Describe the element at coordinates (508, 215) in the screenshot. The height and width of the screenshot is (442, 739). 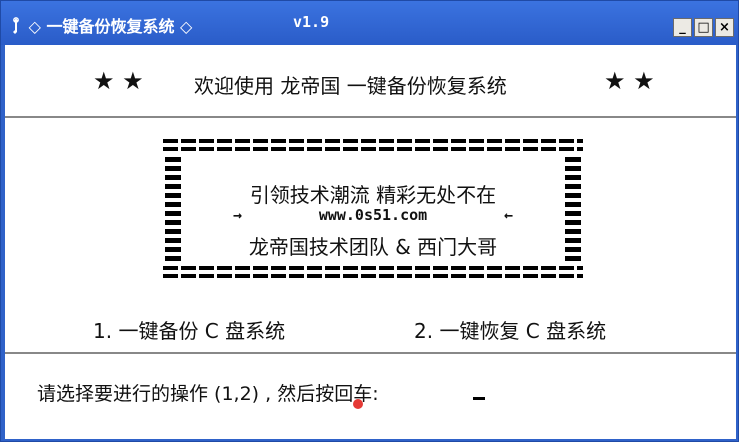
I see `arrow-left-icon: ←` at that location.